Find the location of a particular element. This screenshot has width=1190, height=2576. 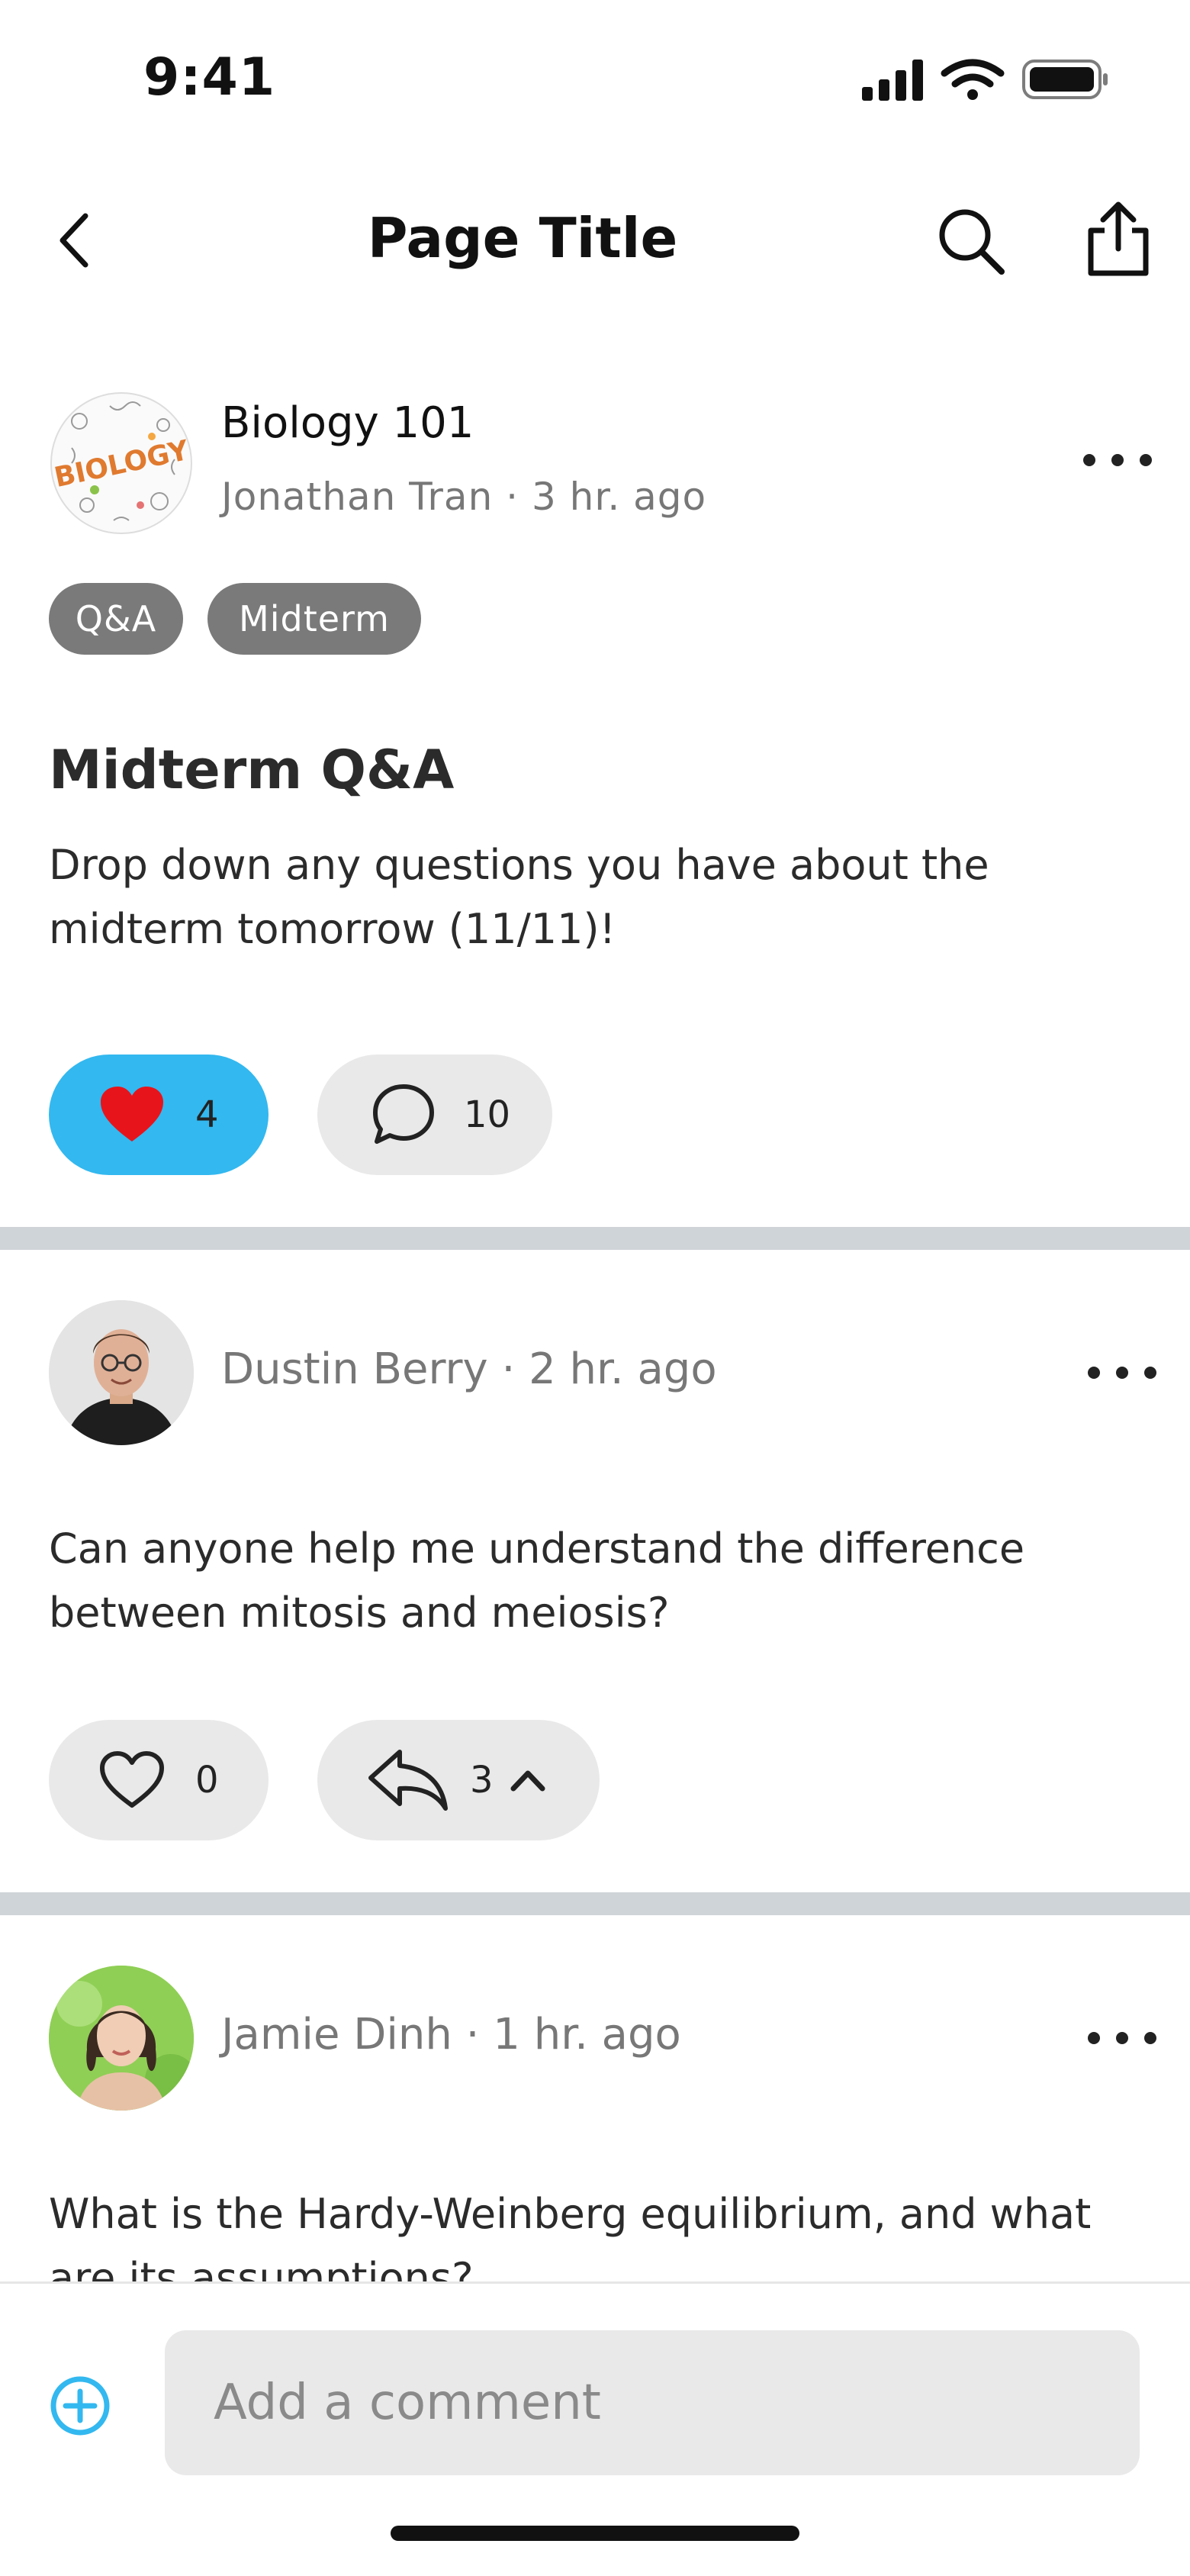

course-avatar: BIOLOGY is located at coordinates (121, 463).